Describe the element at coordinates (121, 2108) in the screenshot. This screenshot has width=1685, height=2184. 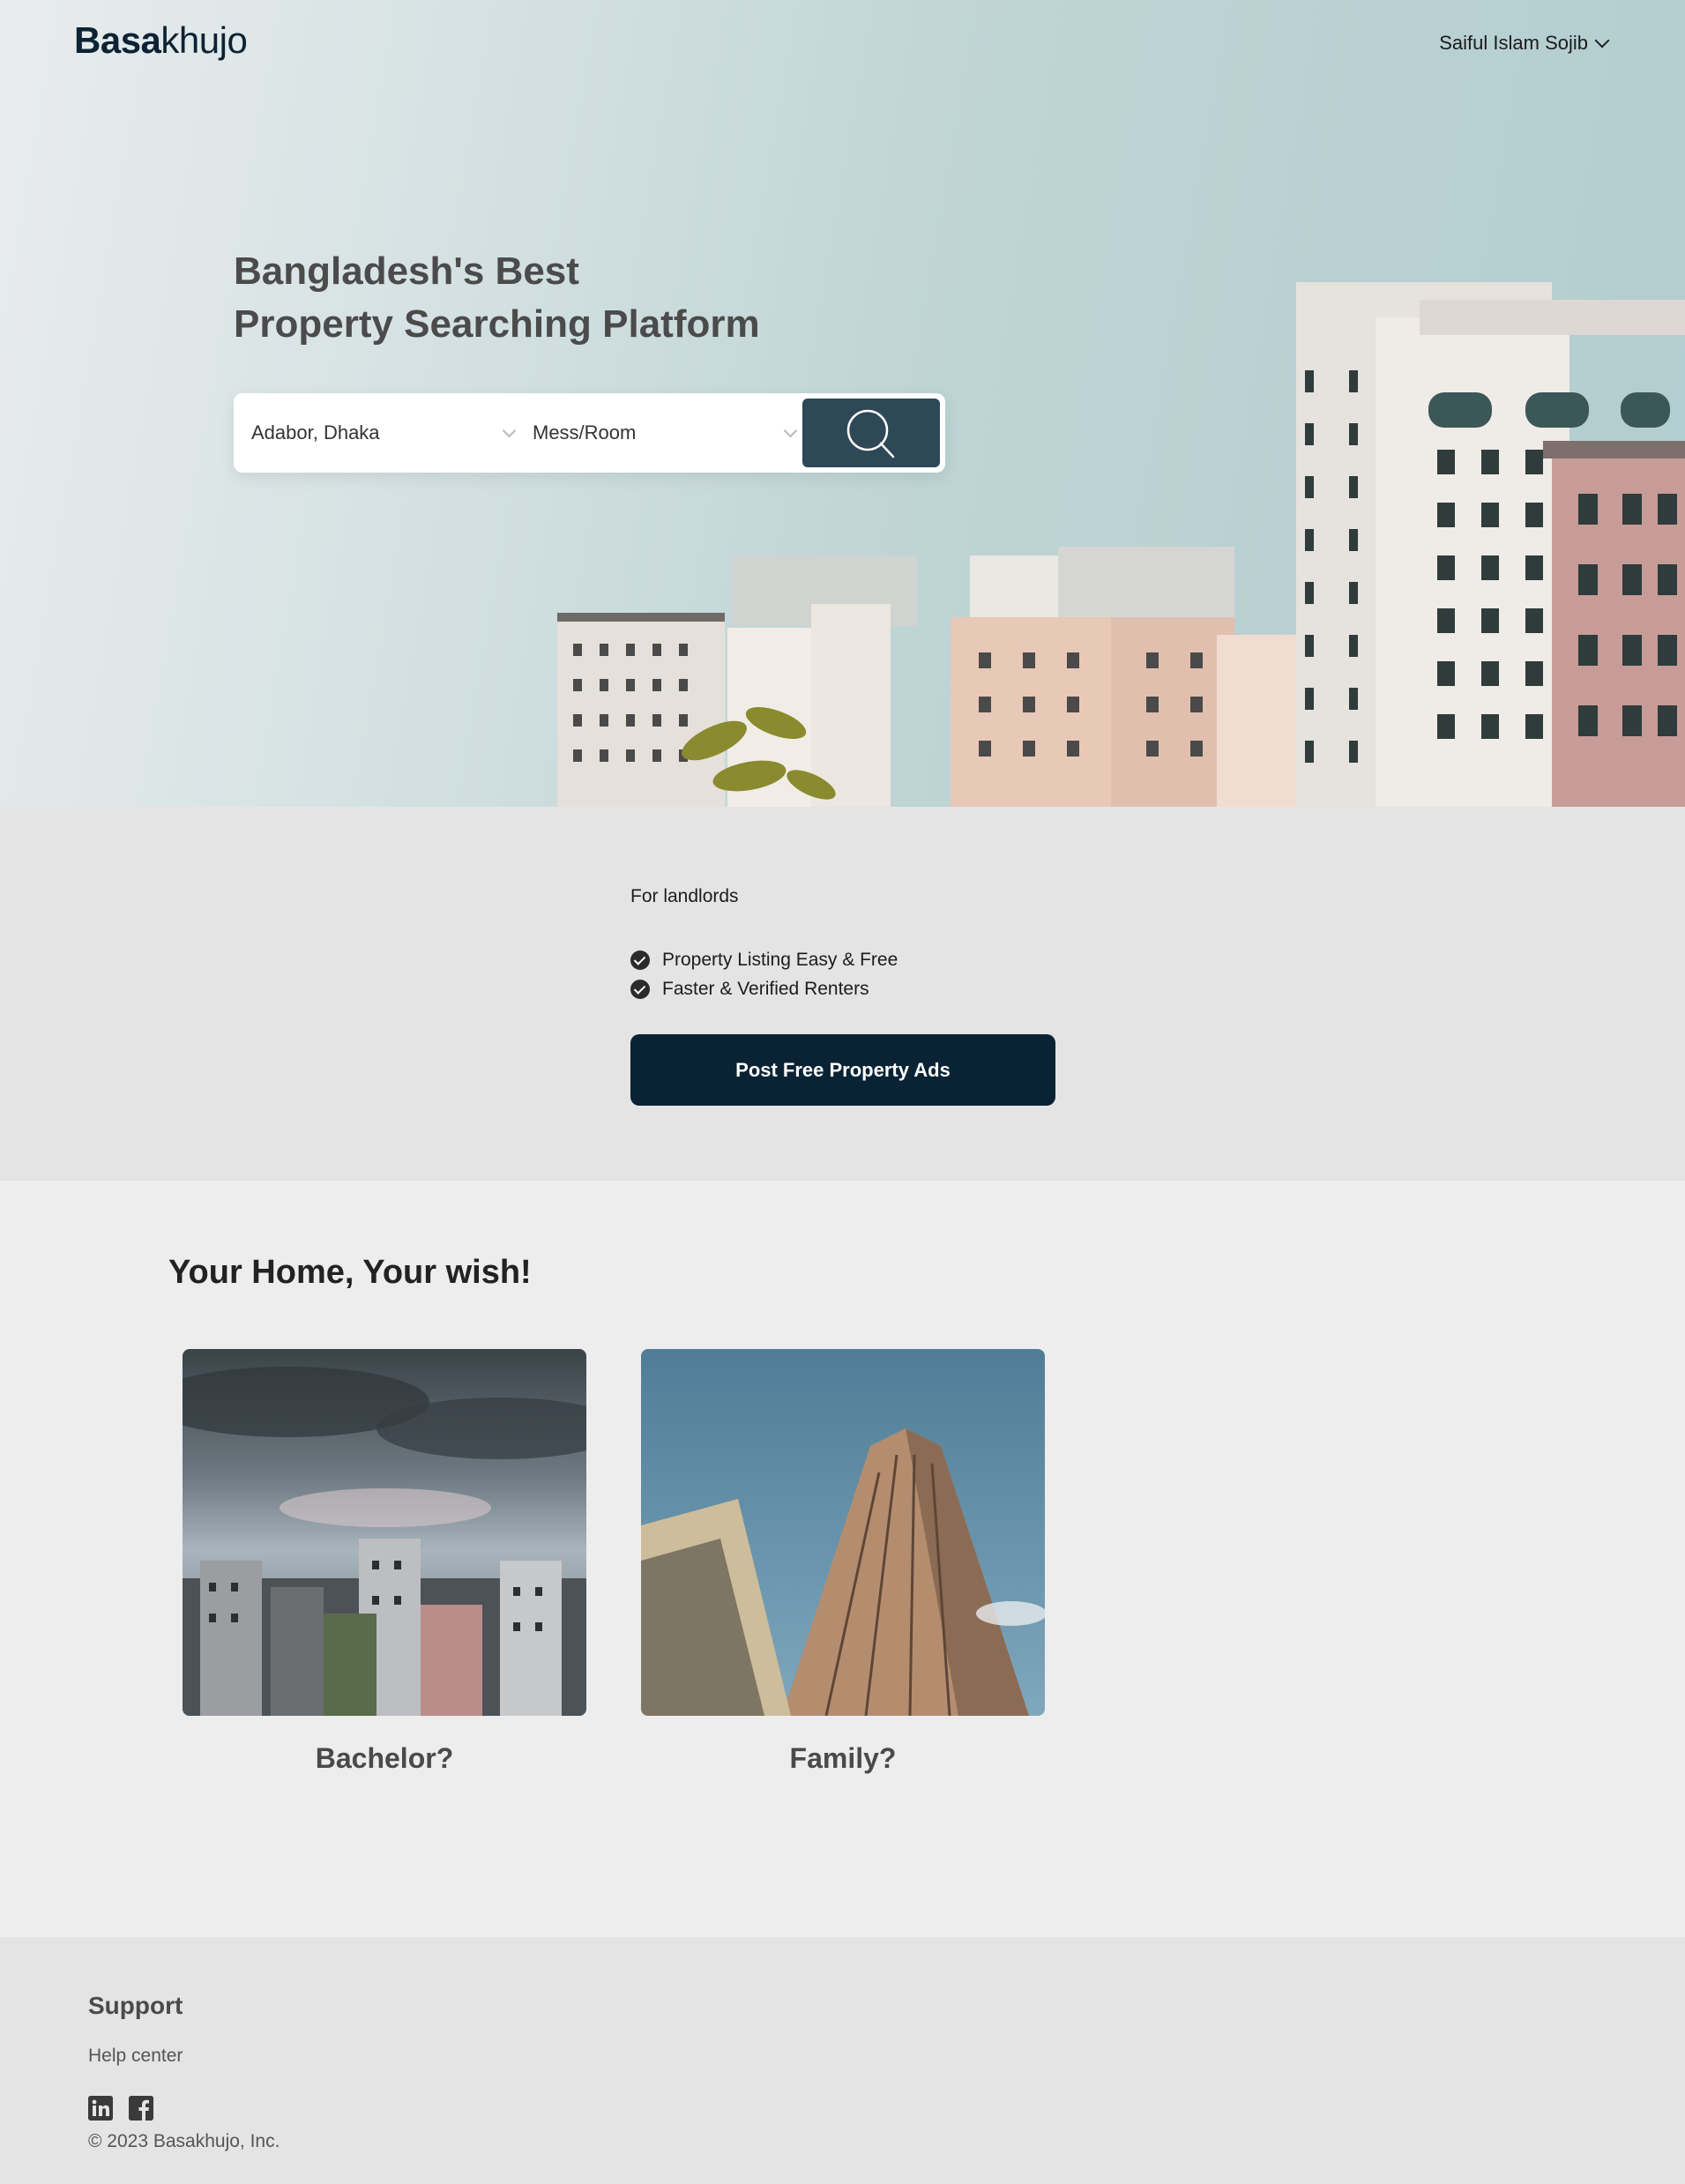
I see `social-links` at that location.